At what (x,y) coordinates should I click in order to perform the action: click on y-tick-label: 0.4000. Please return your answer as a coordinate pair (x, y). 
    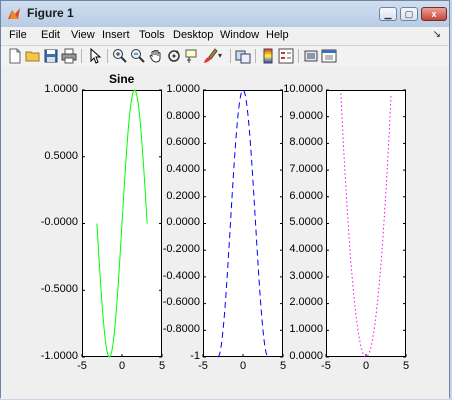
    Looking at the image, I should click on (183, 169).